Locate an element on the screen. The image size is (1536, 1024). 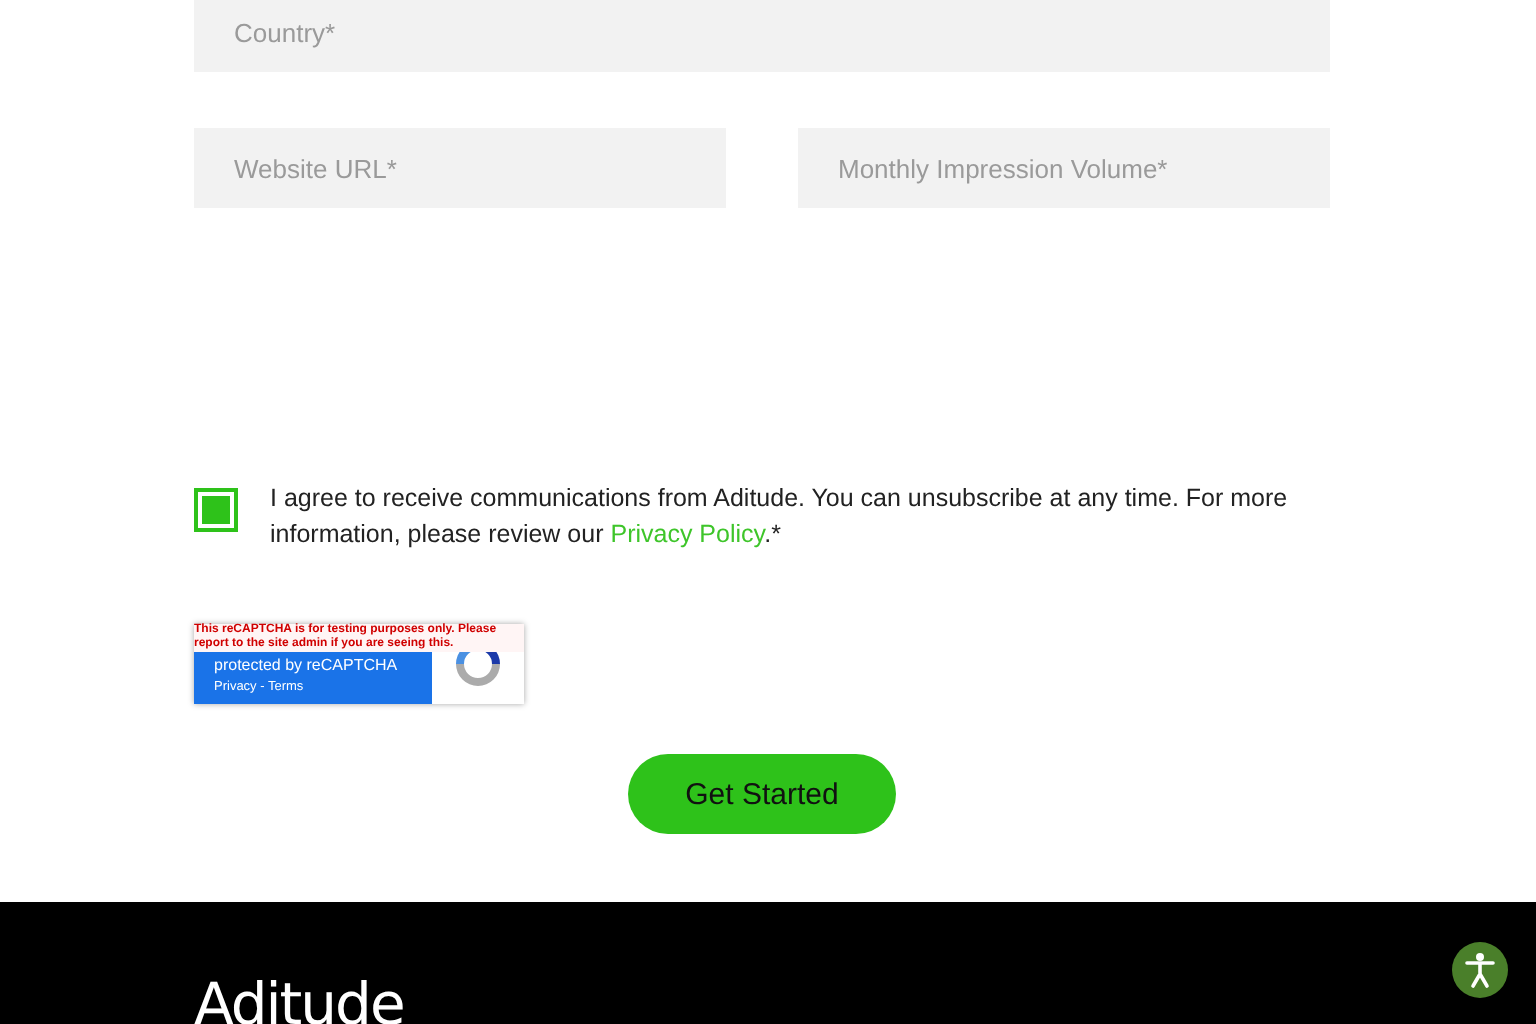
consent-text: I agree to receive communications from Aditude. You can unsubscribe at any time. For more information, please review our Privacy Policy.* is located at coordinates (780, 517).